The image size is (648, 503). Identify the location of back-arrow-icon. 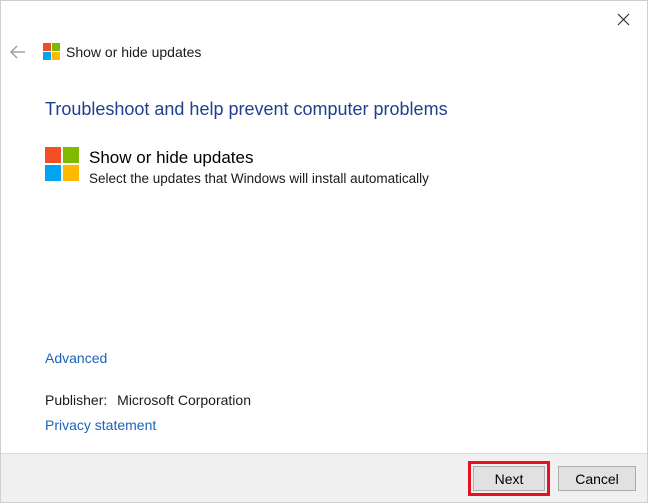
(17, 52).